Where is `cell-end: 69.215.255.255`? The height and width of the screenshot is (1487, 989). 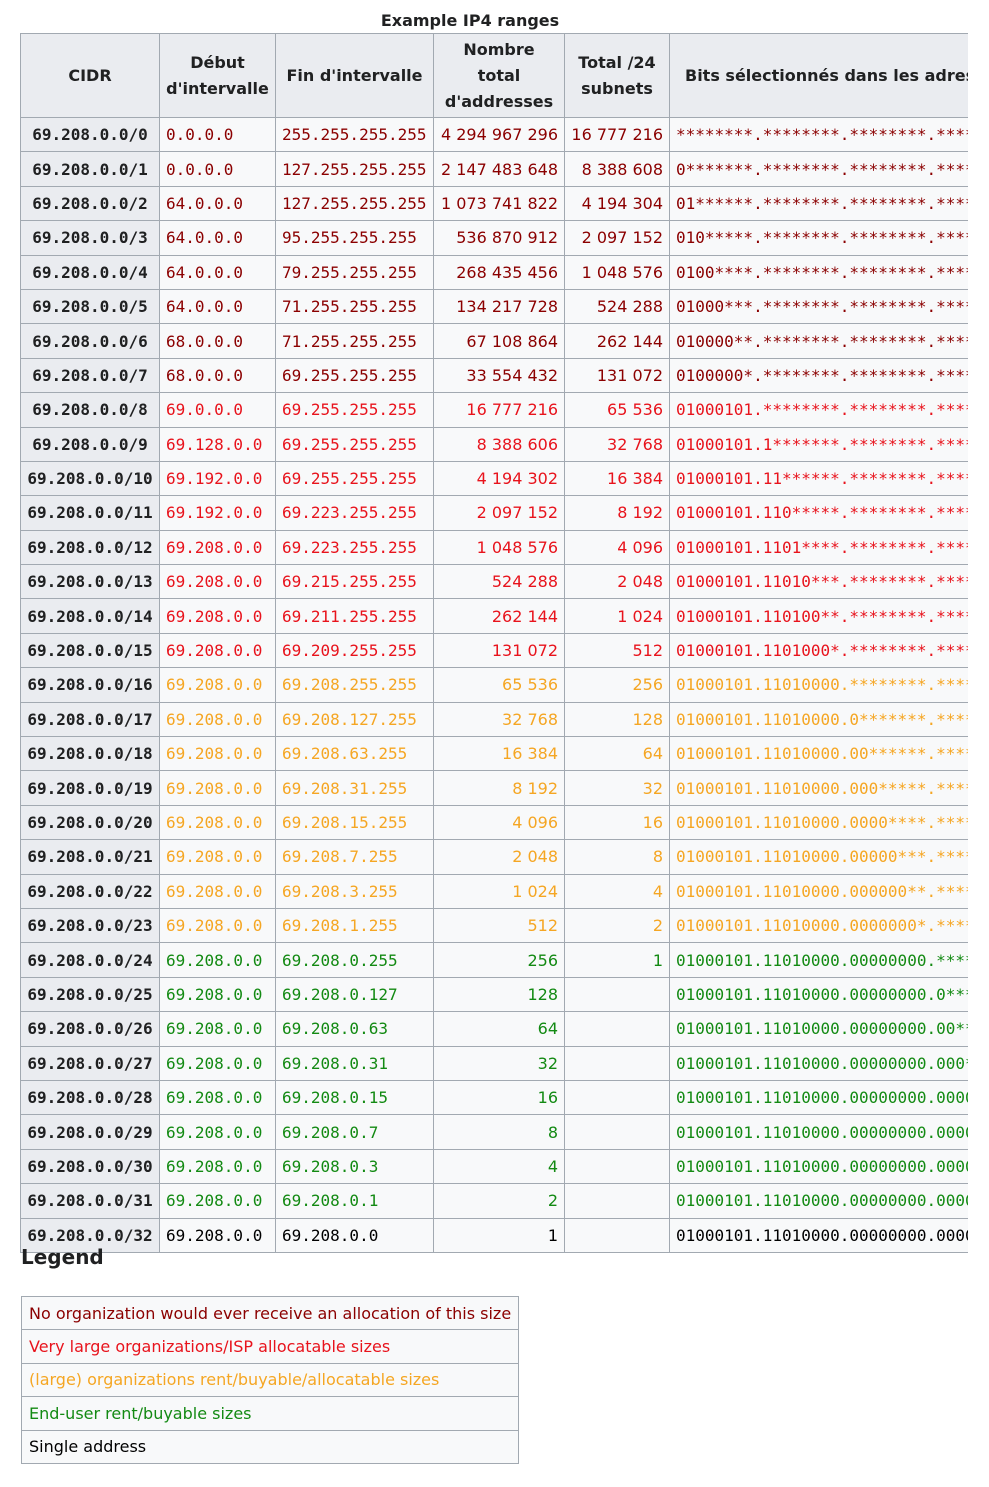
cell-end: 69.215.255.255 is located at coordinates (354, 582).